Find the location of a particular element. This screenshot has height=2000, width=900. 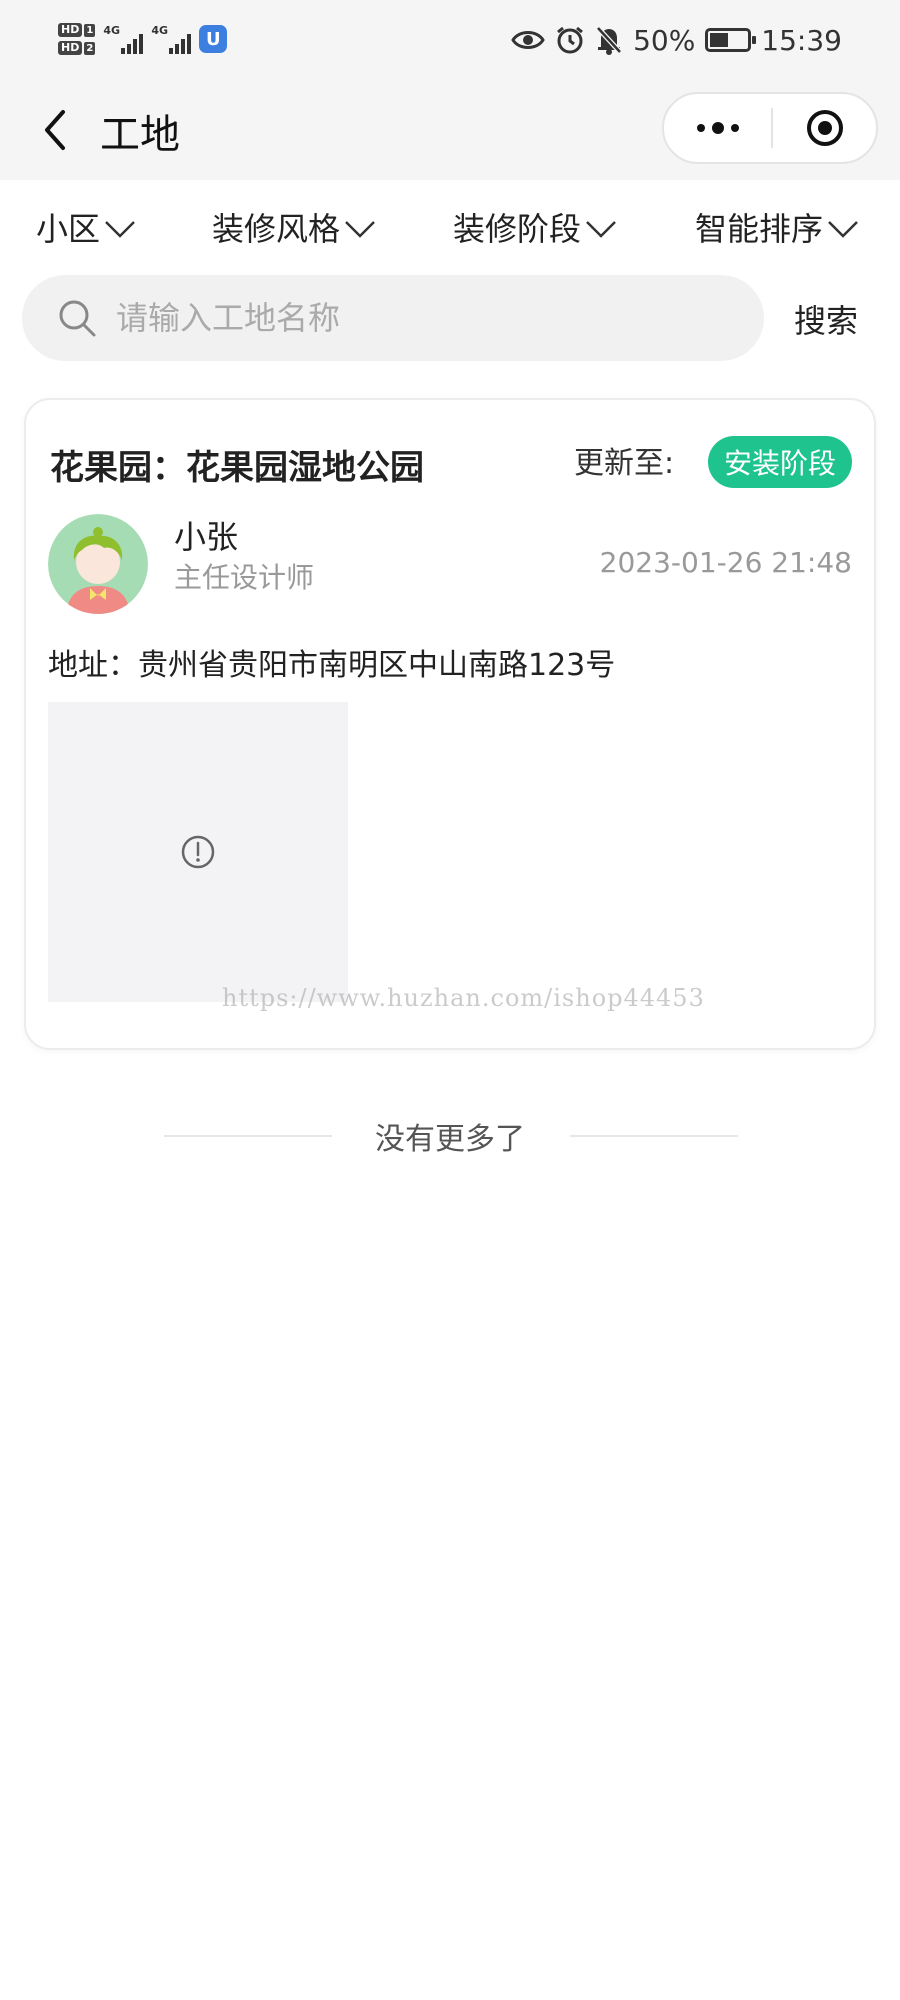

user-name: 小张 is located at coordinates (206, 537).